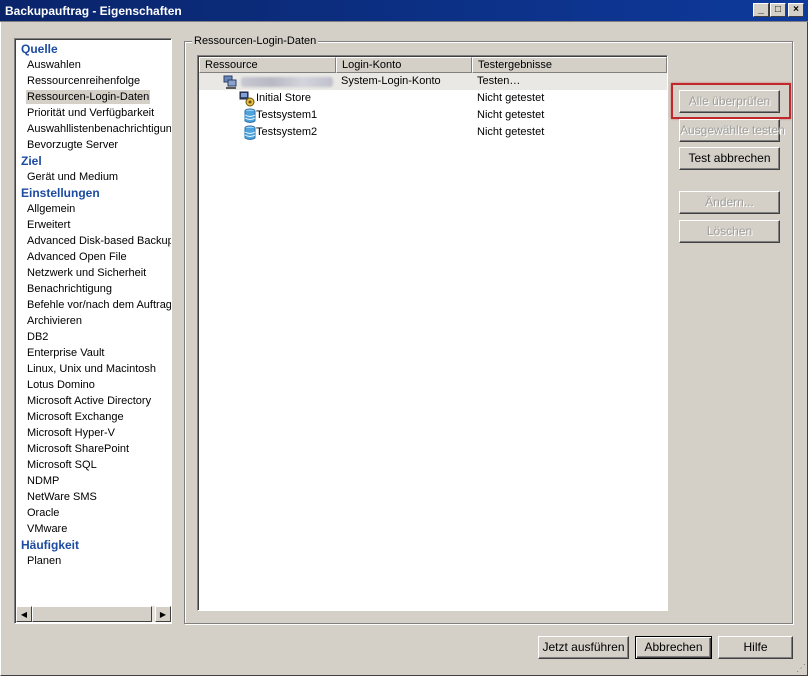 Image resolution: width=808 pixels, height=676 pixels. I want to click on resource-name-cell: Testsystem2, so click(287, 132).